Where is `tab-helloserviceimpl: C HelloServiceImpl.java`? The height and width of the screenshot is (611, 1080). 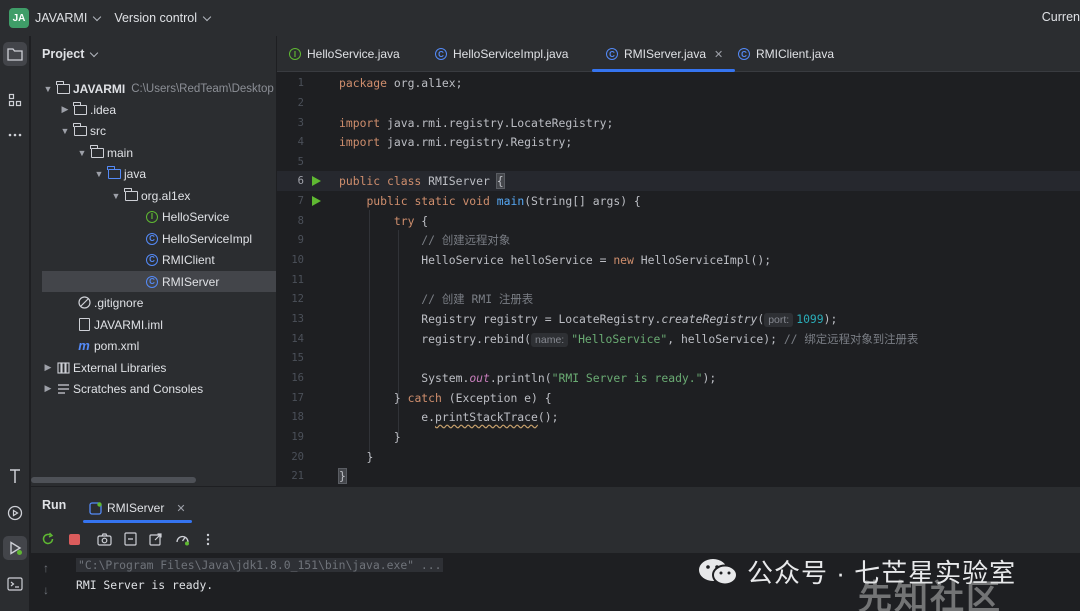
tab-helloserviceimpl: C HelloServiceImpl.java is located at coordinates (501, 54).